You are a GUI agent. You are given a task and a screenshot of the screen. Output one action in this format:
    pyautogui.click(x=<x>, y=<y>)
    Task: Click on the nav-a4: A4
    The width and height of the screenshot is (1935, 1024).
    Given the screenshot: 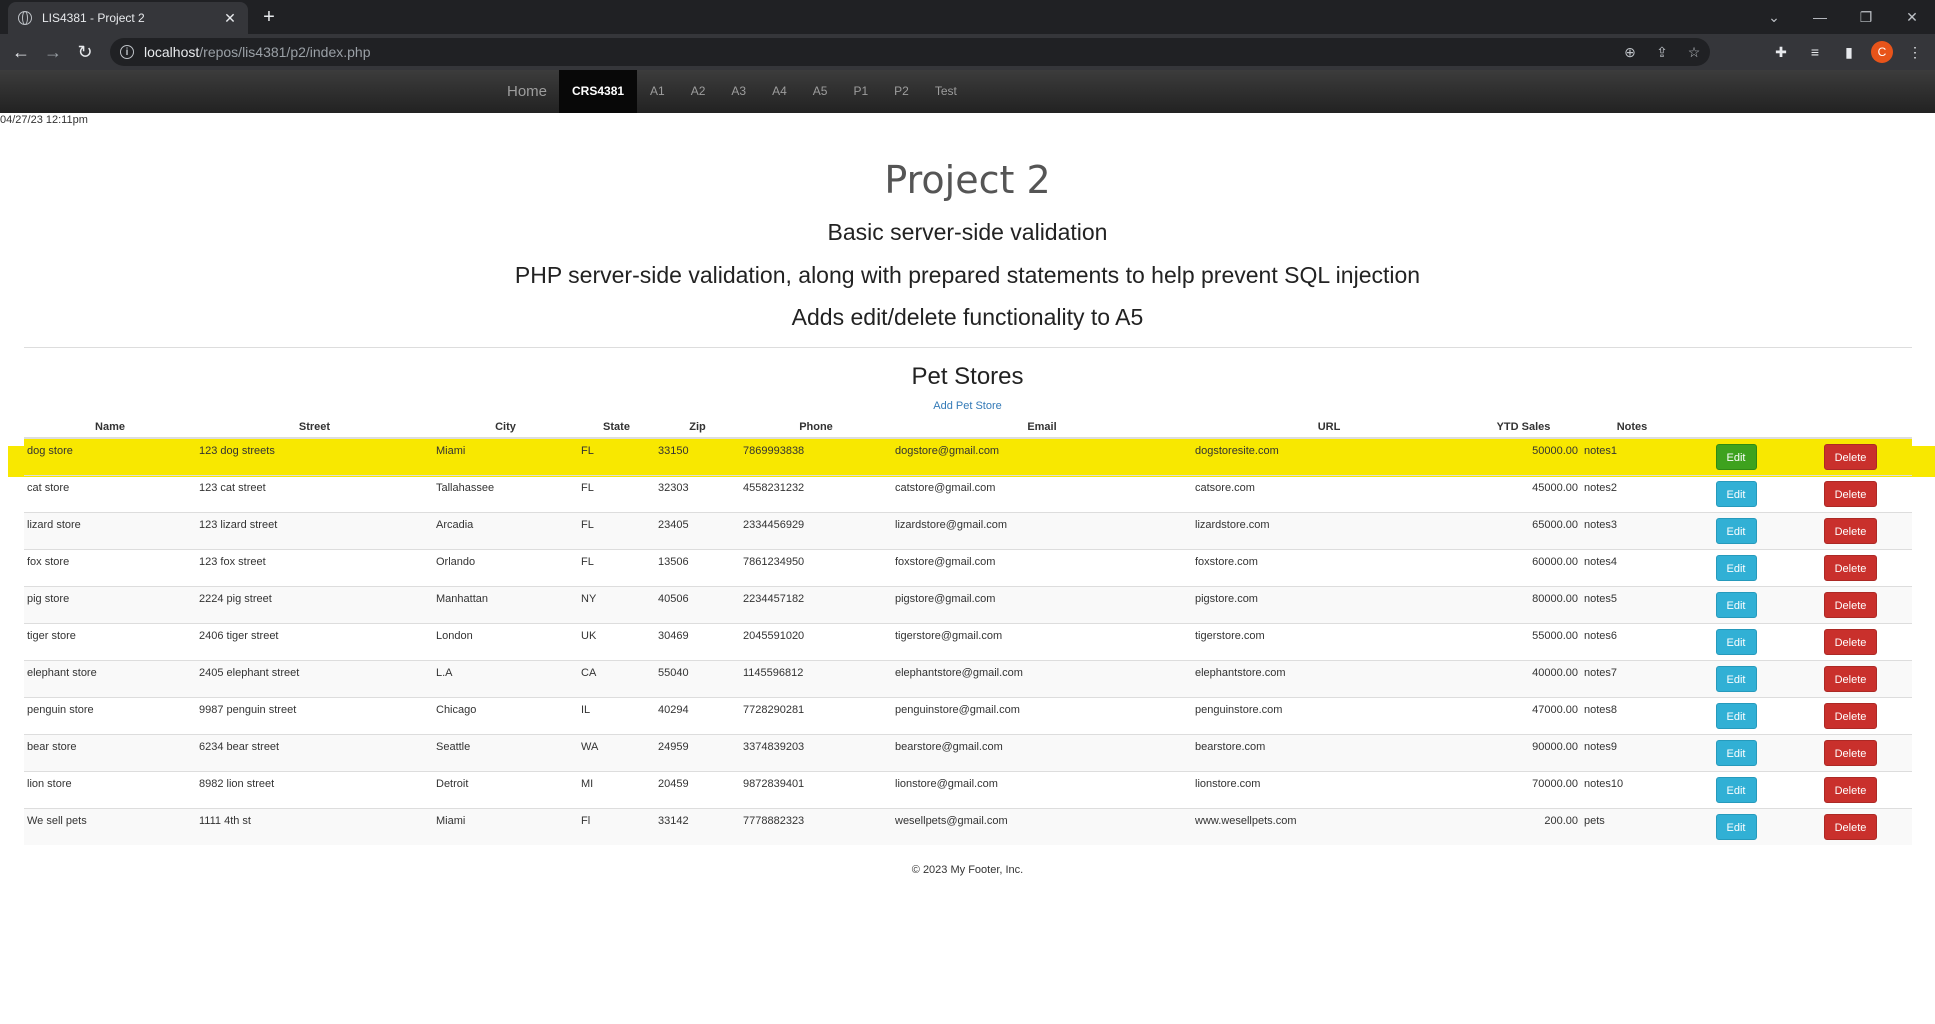 What is the action you would take?
    pyautogui.click(x=779, y=91)
    